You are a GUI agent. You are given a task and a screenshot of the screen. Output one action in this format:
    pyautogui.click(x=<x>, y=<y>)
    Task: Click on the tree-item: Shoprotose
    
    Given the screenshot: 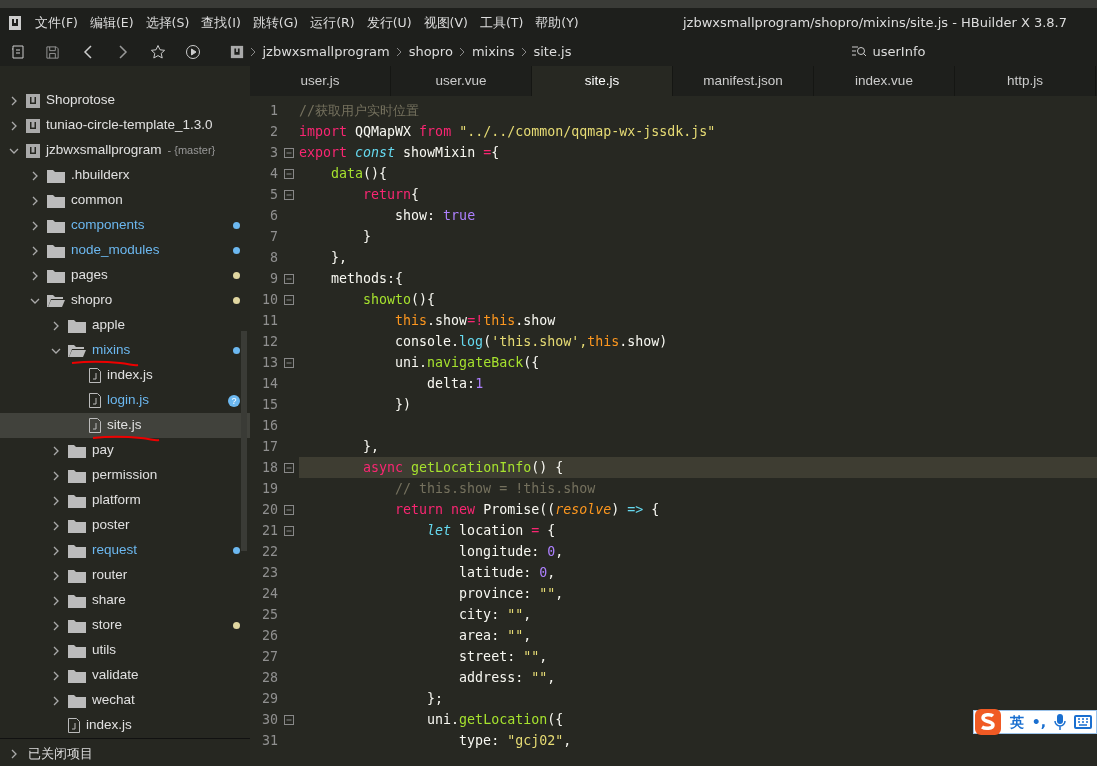 What is the action you would take?
    pyautogui.click(x=125, y=100)
    